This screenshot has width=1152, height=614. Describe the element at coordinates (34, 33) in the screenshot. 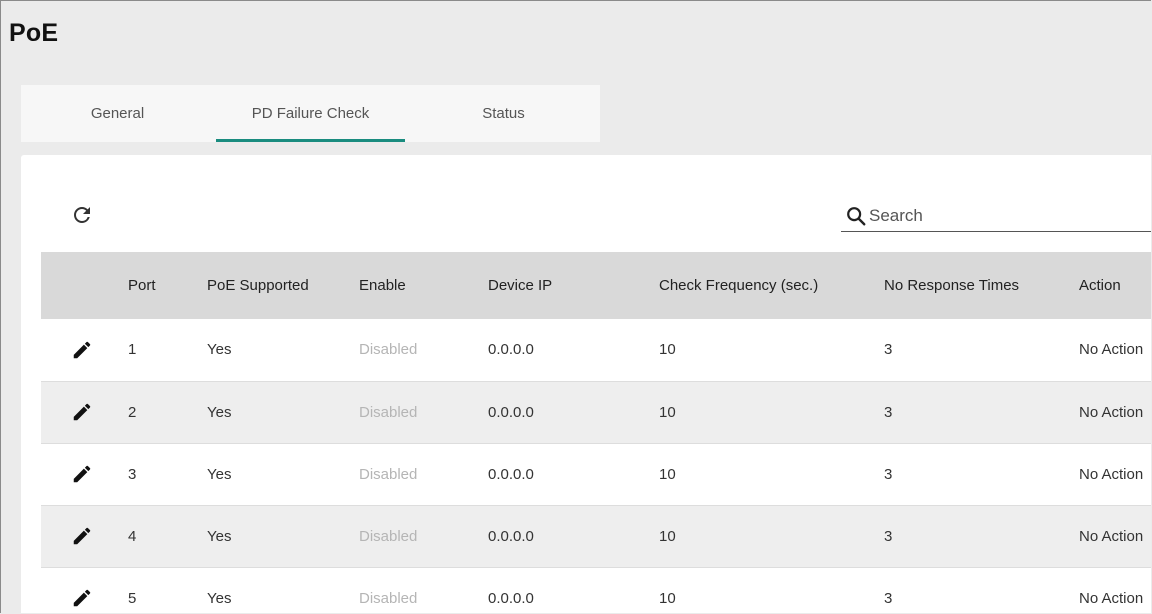

I see `page-title: PoE` at that location.